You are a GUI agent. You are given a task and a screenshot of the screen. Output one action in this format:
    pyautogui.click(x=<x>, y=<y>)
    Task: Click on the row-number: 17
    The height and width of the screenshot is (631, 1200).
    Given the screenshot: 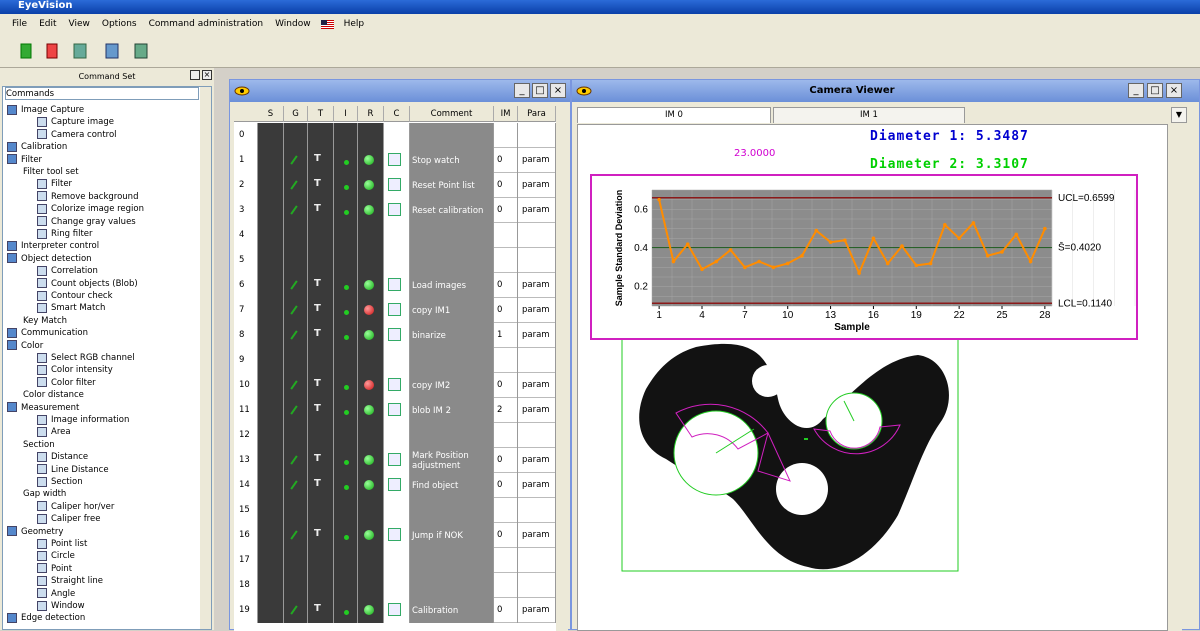 What is the action you would take?
    pyautogui.click(x=246, y=560)
    